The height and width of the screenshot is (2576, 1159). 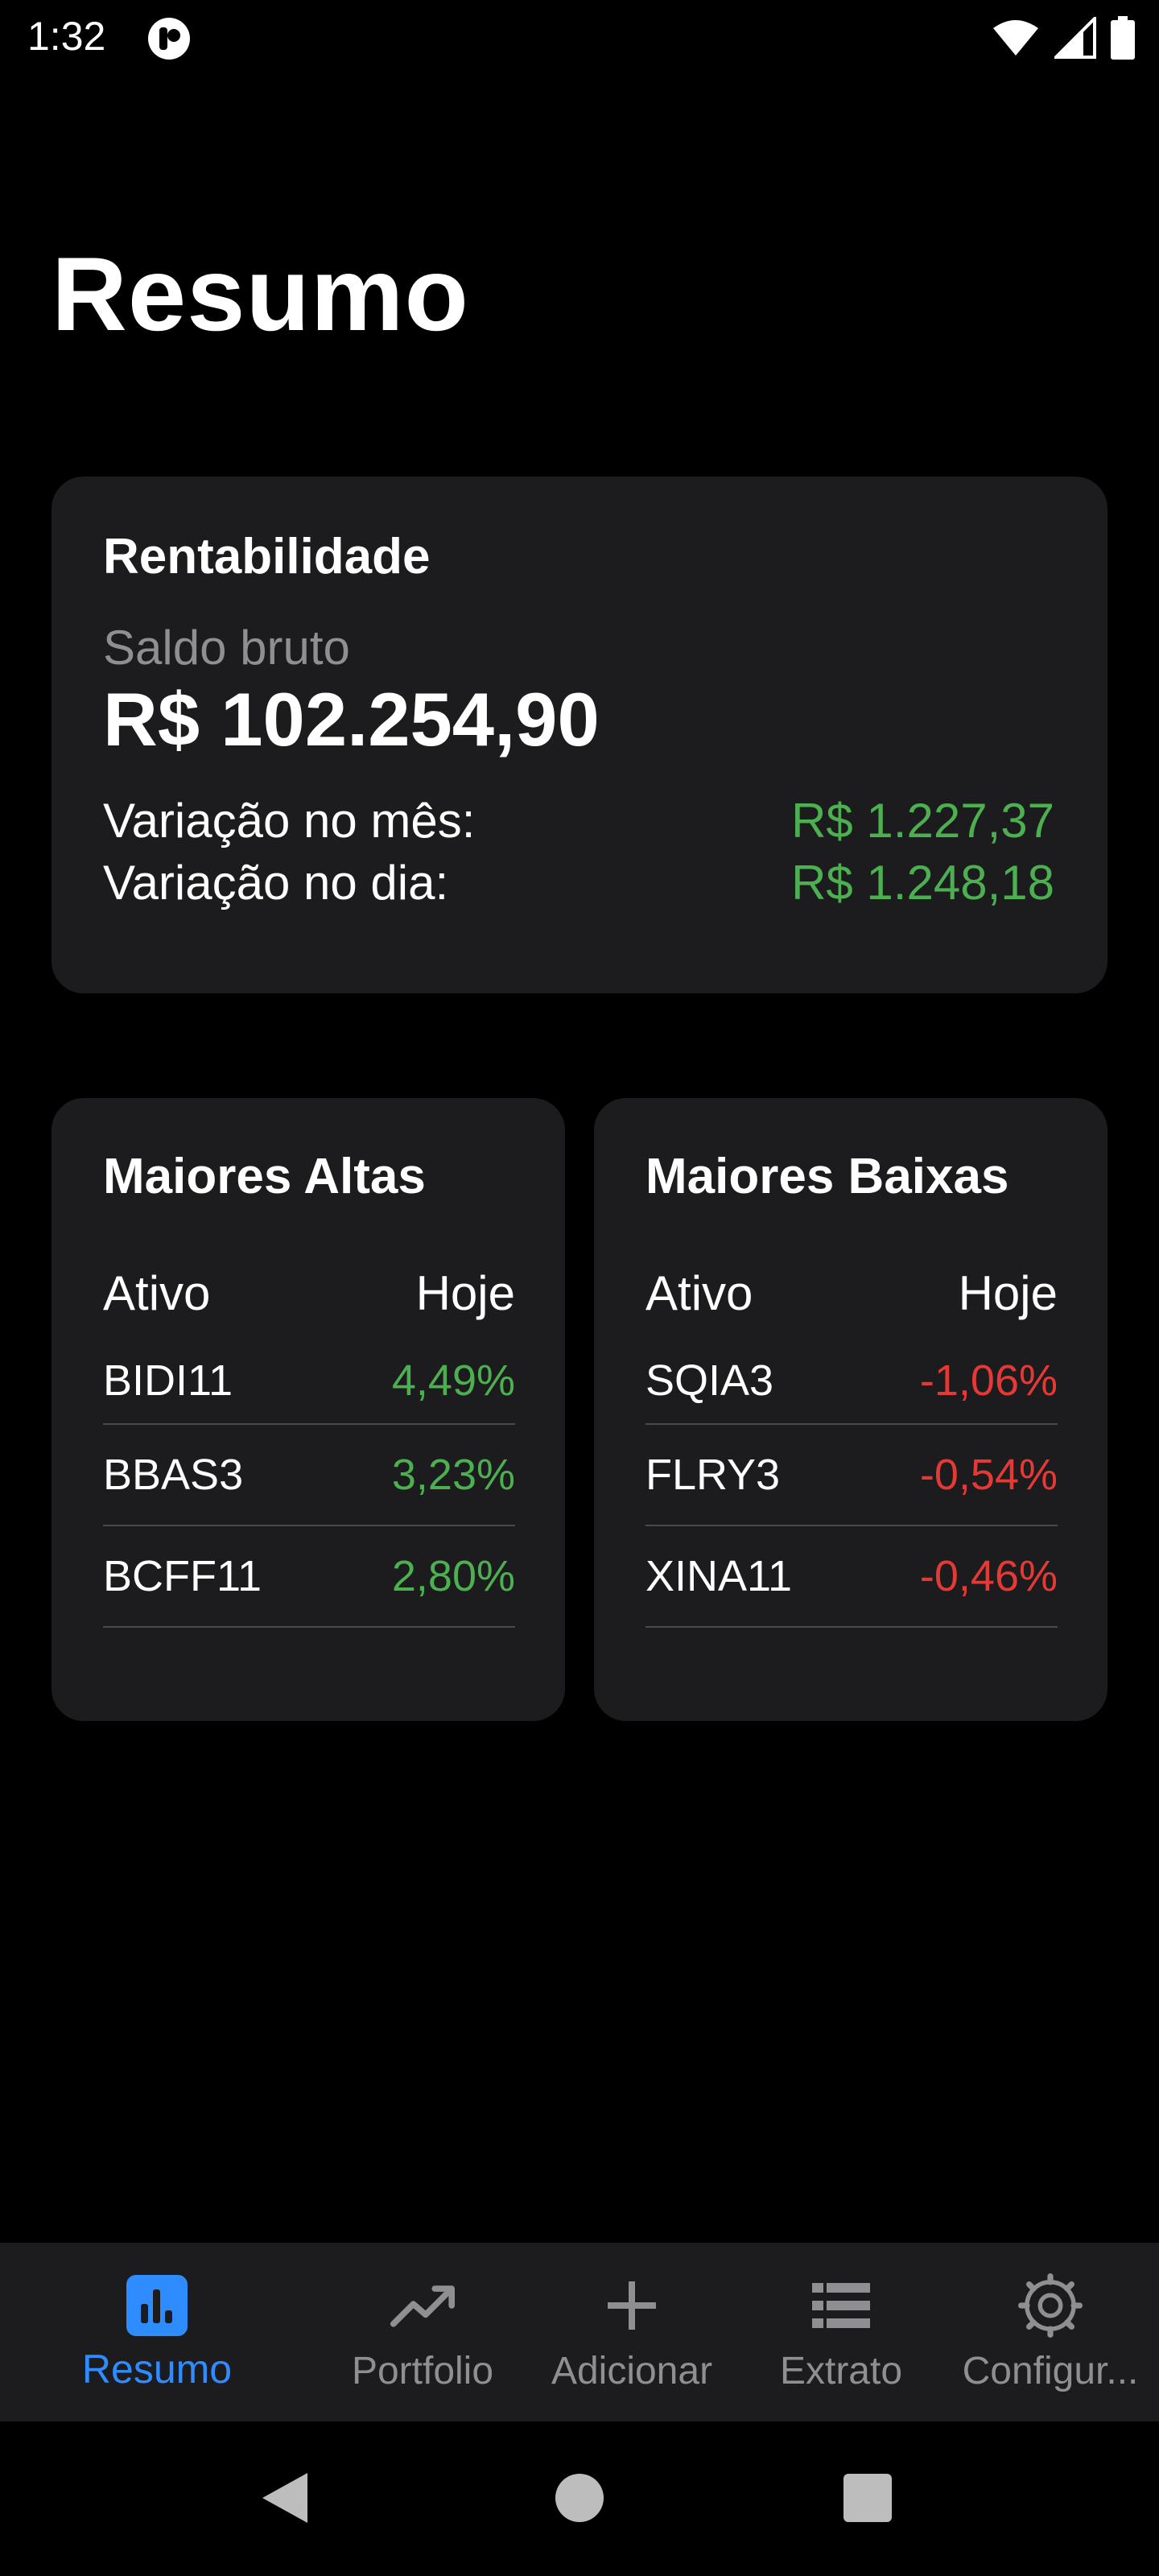 What do you see at coordinates (851, 1293) in the screenshot?
I see `top-losers-header: Ativo Hoje` at bounding box center [851, 1293].